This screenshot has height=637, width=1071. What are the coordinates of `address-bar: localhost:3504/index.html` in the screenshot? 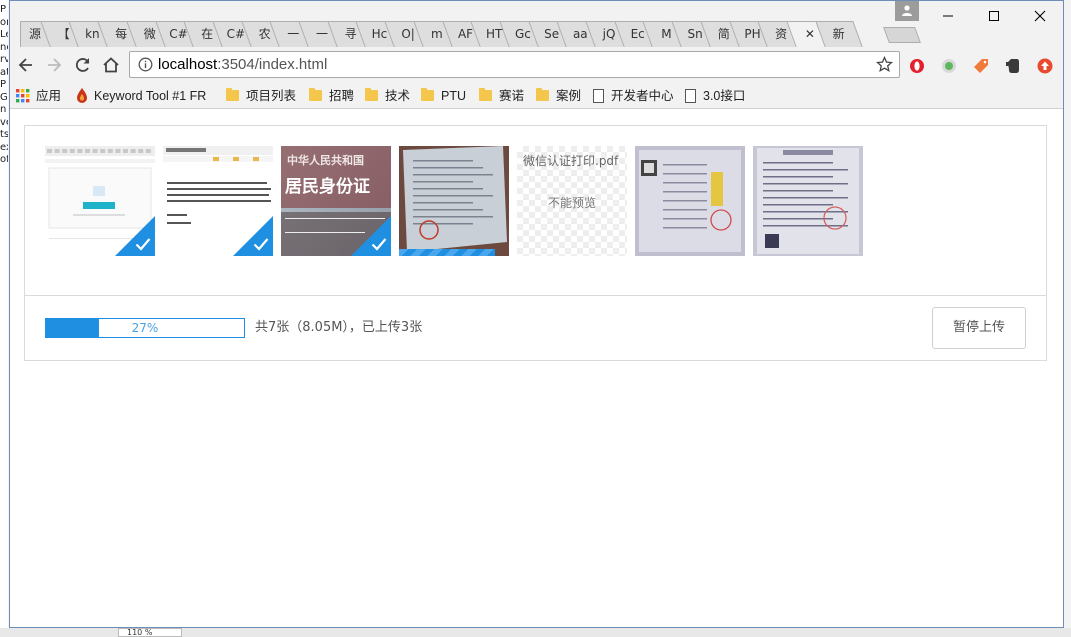 It's located at (514, 64).